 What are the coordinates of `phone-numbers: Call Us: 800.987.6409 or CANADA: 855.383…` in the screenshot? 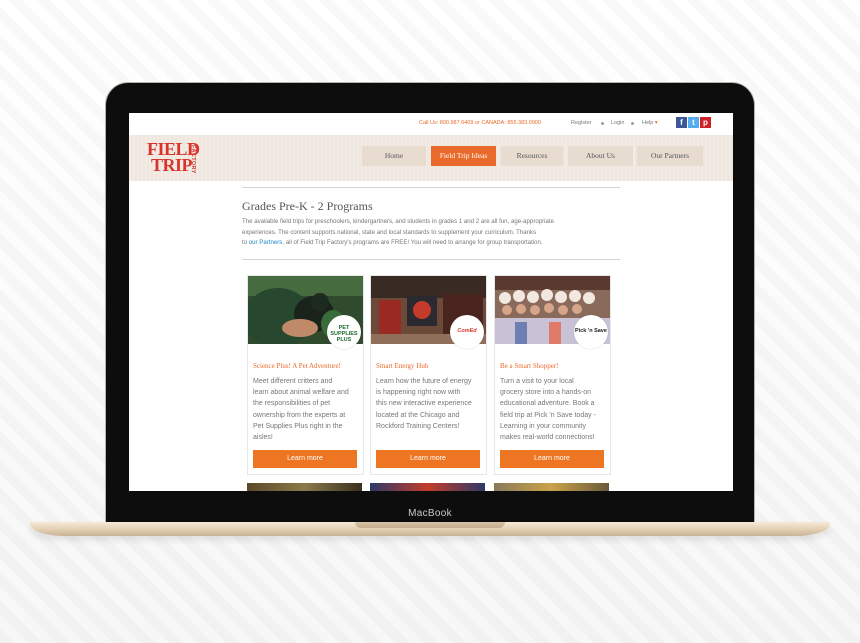 It's located at (480, 123).